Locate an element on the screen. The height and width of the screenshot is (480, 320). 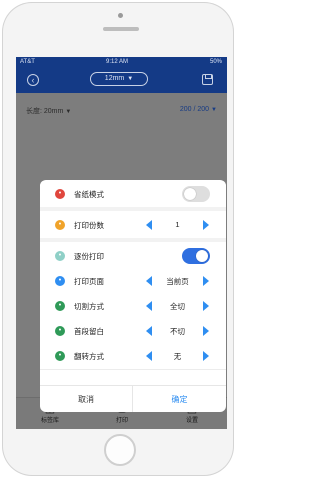
label-length: 长度: 20mm ▼ is located at coordinates (48, 111).